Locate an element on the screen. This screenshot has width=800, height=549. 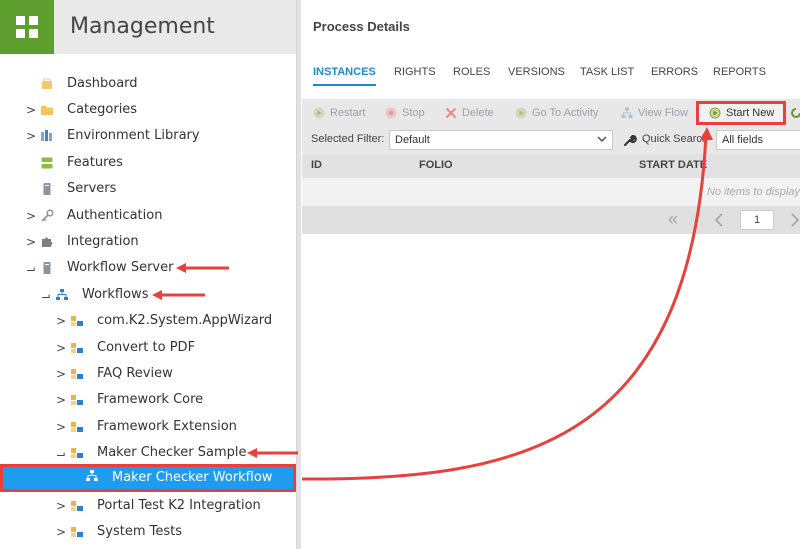
puzzle-icon is located at coordinates (47, 242).